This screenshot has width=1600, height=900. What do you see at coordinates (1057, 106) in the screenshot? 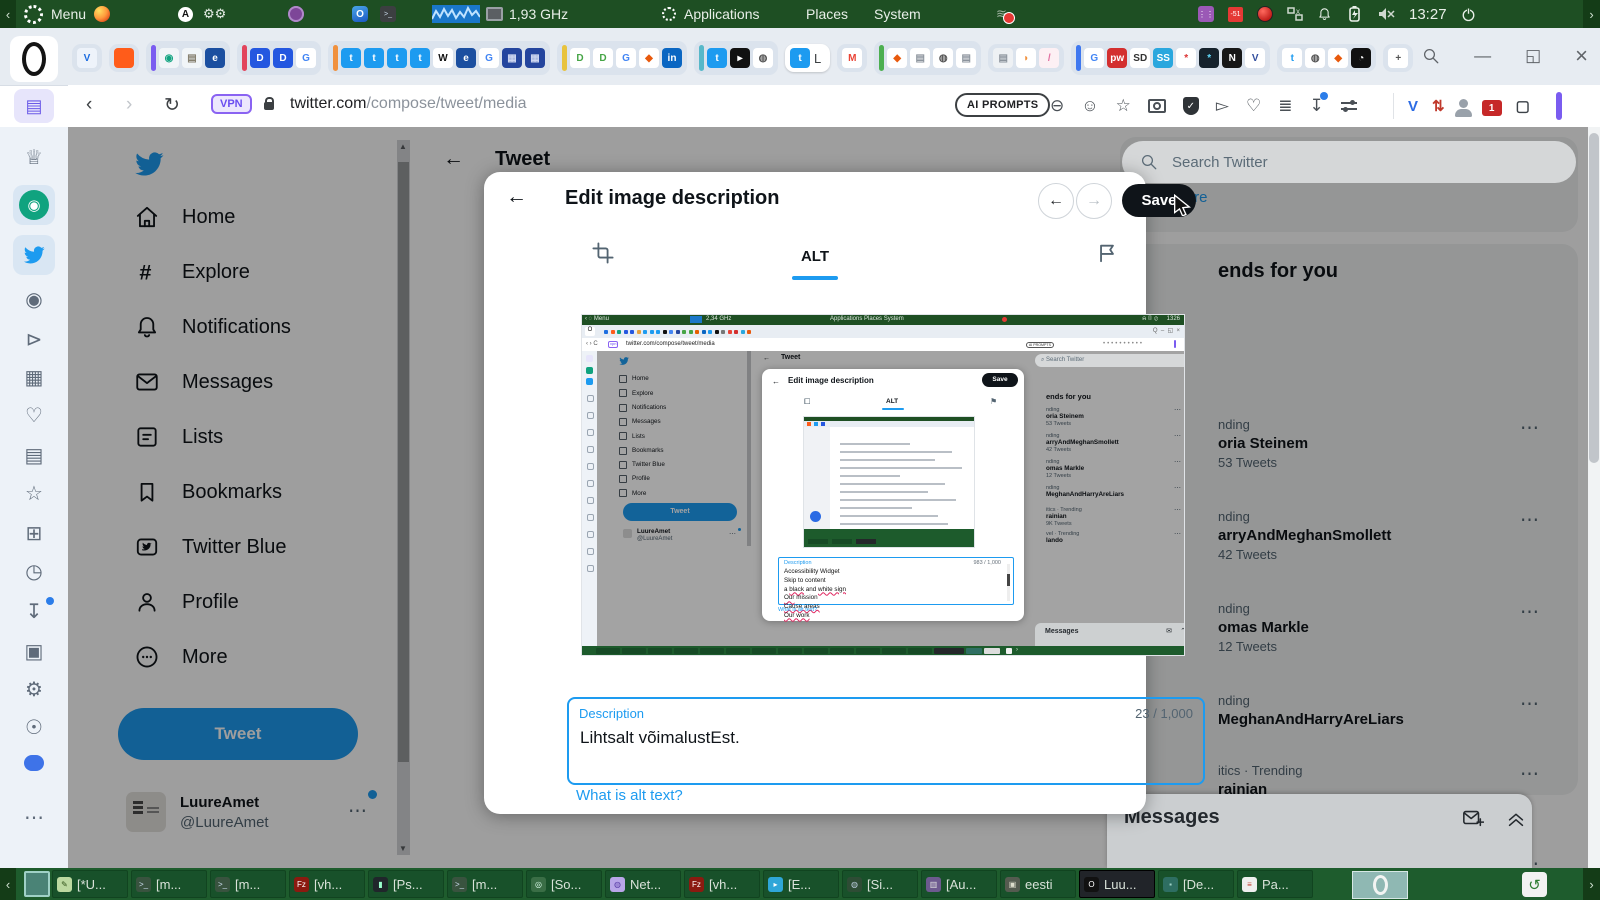
I see `zoom-out-icon: ⊖` at bounding box center [1057, 106].